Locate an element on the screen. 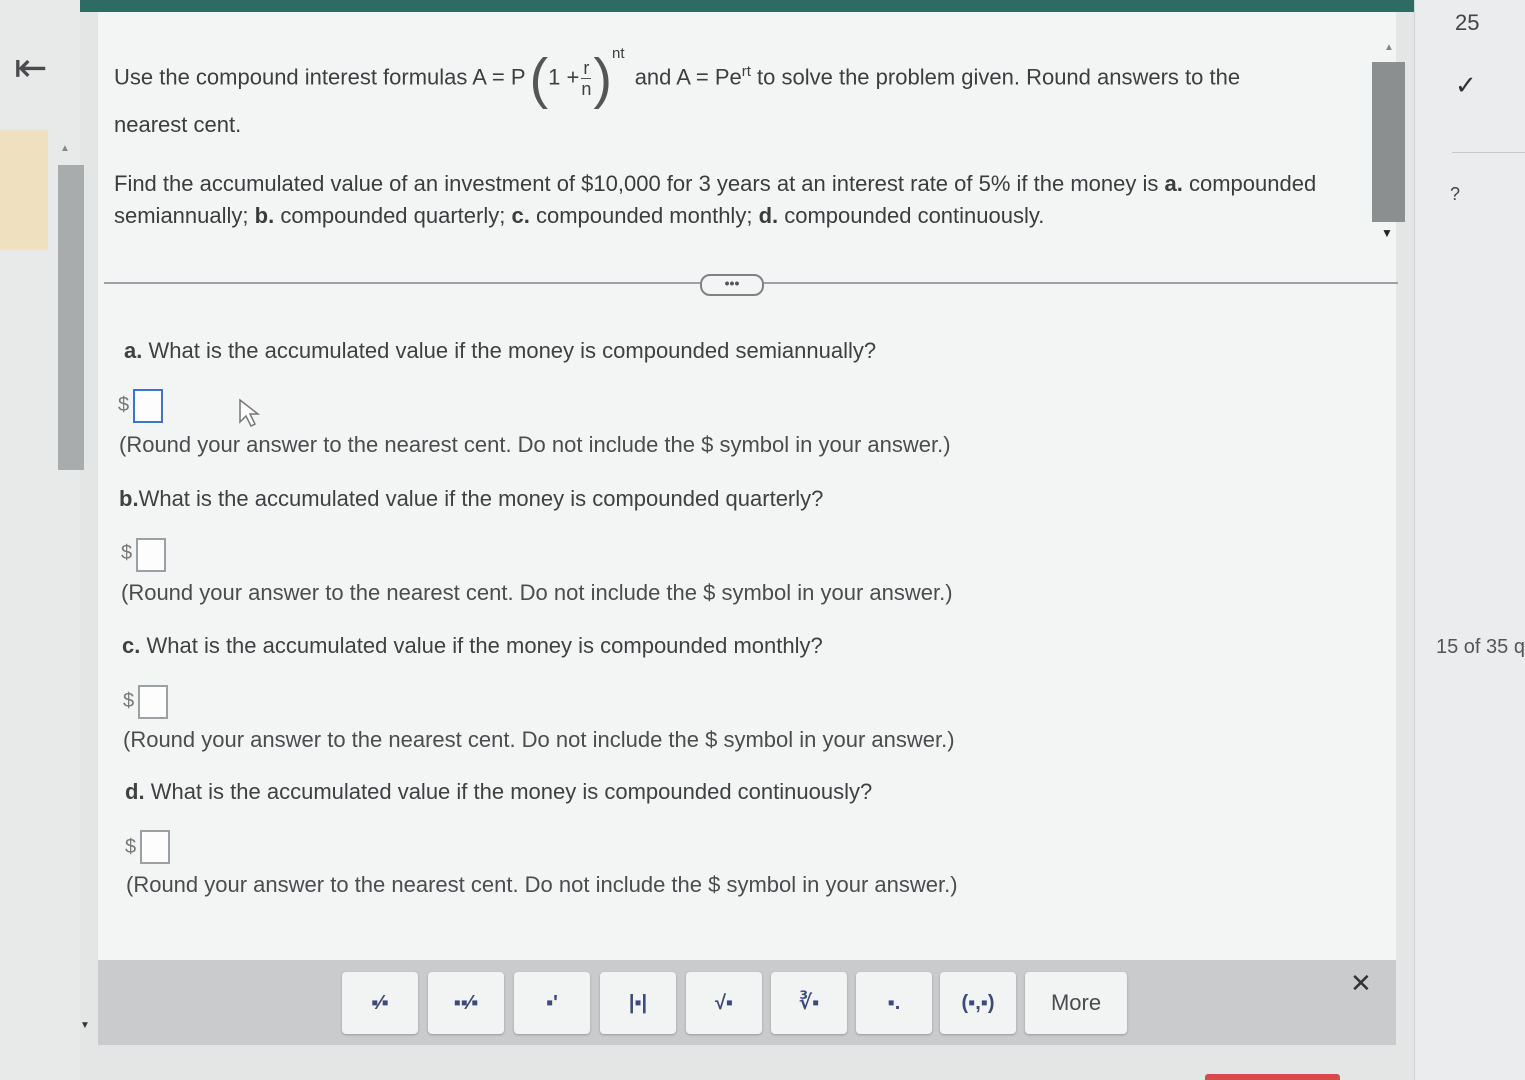  question-count: 15 of 35 q is located at coordinates (1480, 647).